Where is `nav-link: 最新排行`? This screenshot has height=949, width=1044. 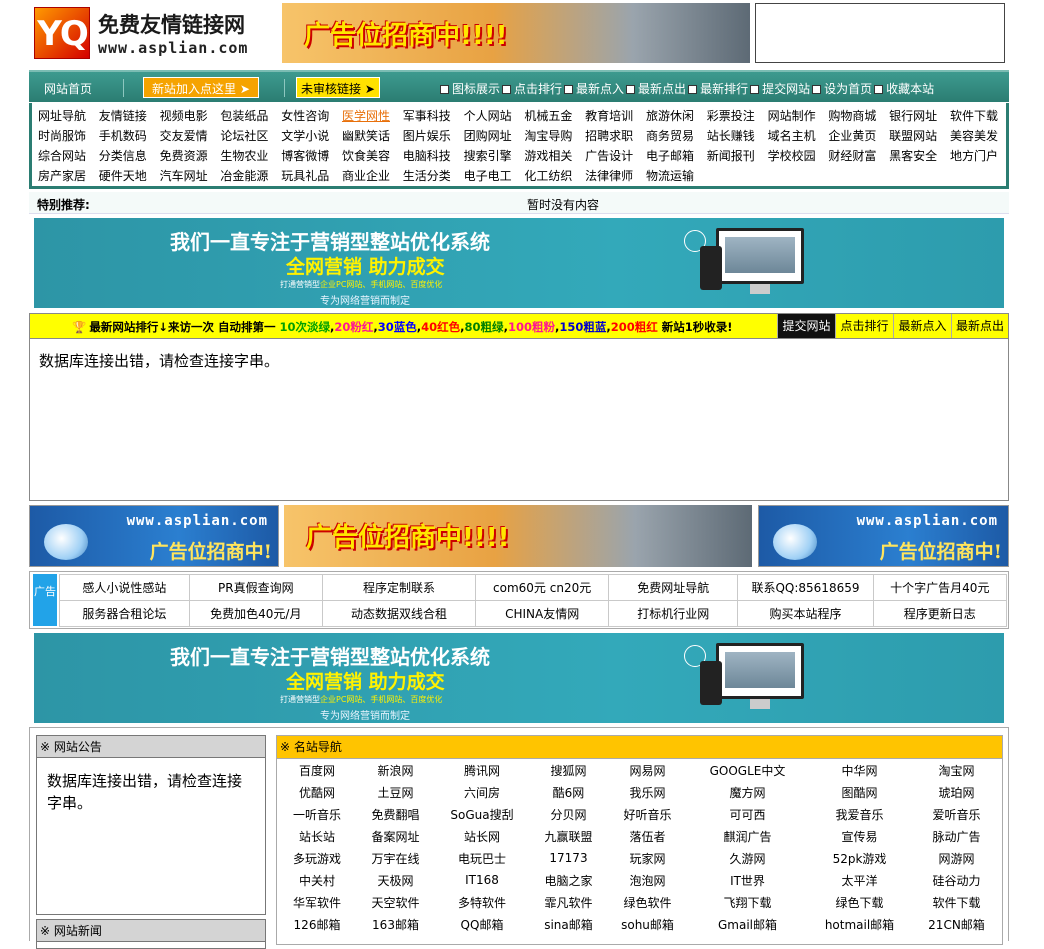 nav-link: 最新排行 is located at coordinates (724, 89).